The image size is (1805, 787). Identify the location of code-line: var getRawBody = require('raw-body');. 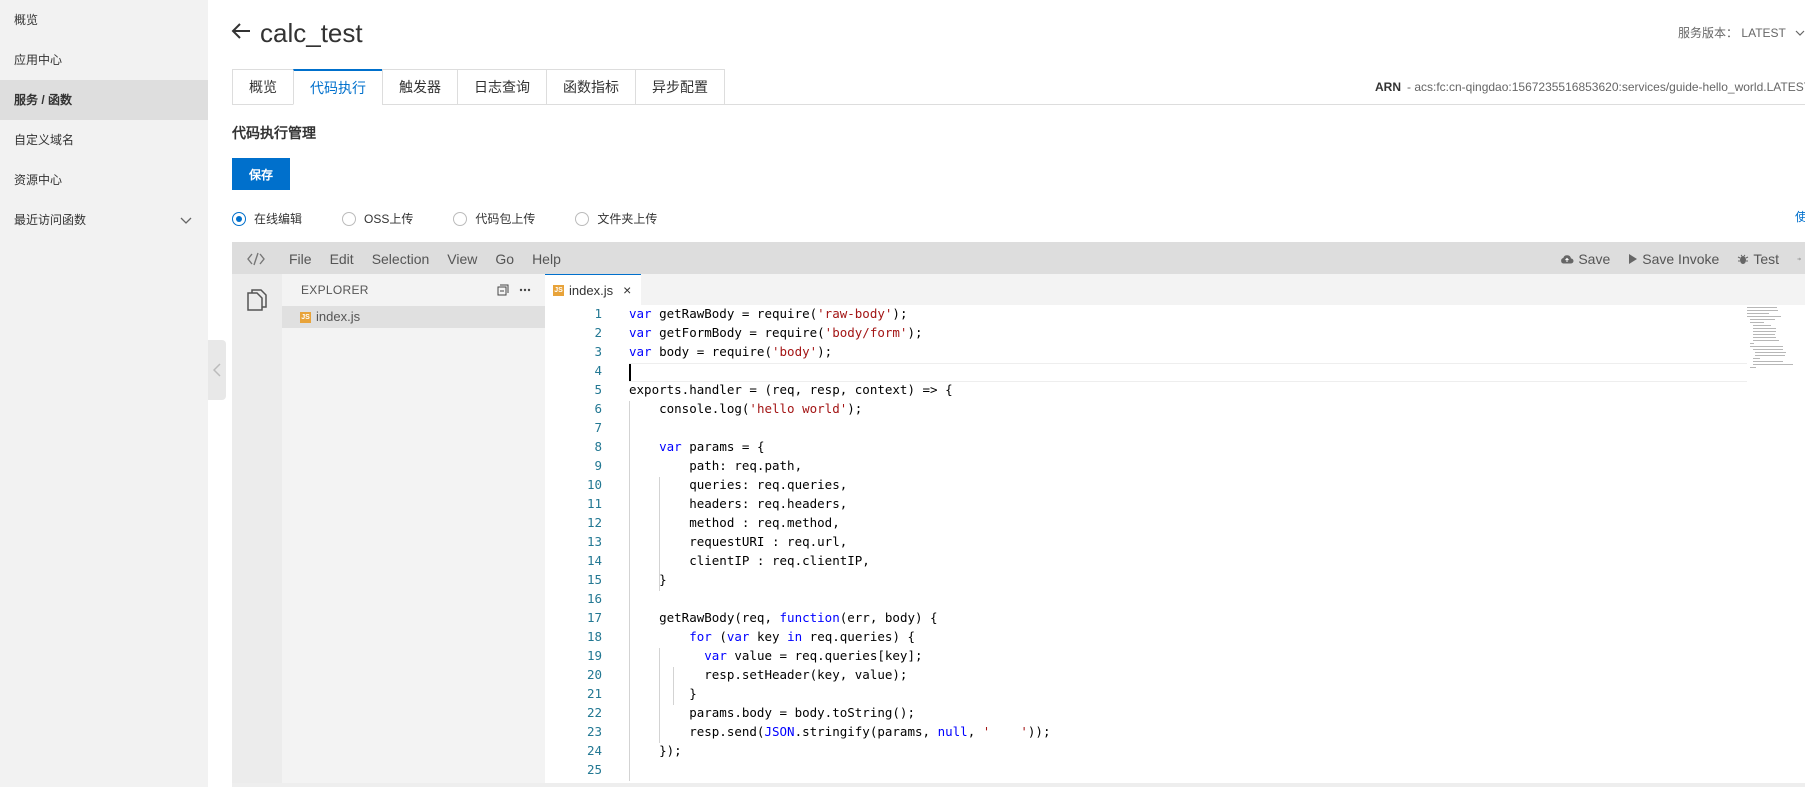
(768, 313).